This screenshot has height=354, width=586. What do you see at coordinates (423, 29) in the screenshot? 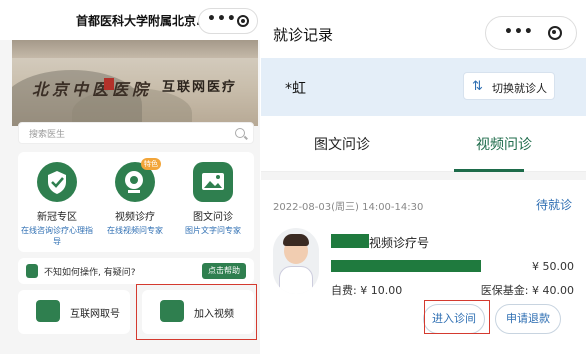
I see `records-nav-bar: 就诊记录 •••` at bounding box center [423, 29].